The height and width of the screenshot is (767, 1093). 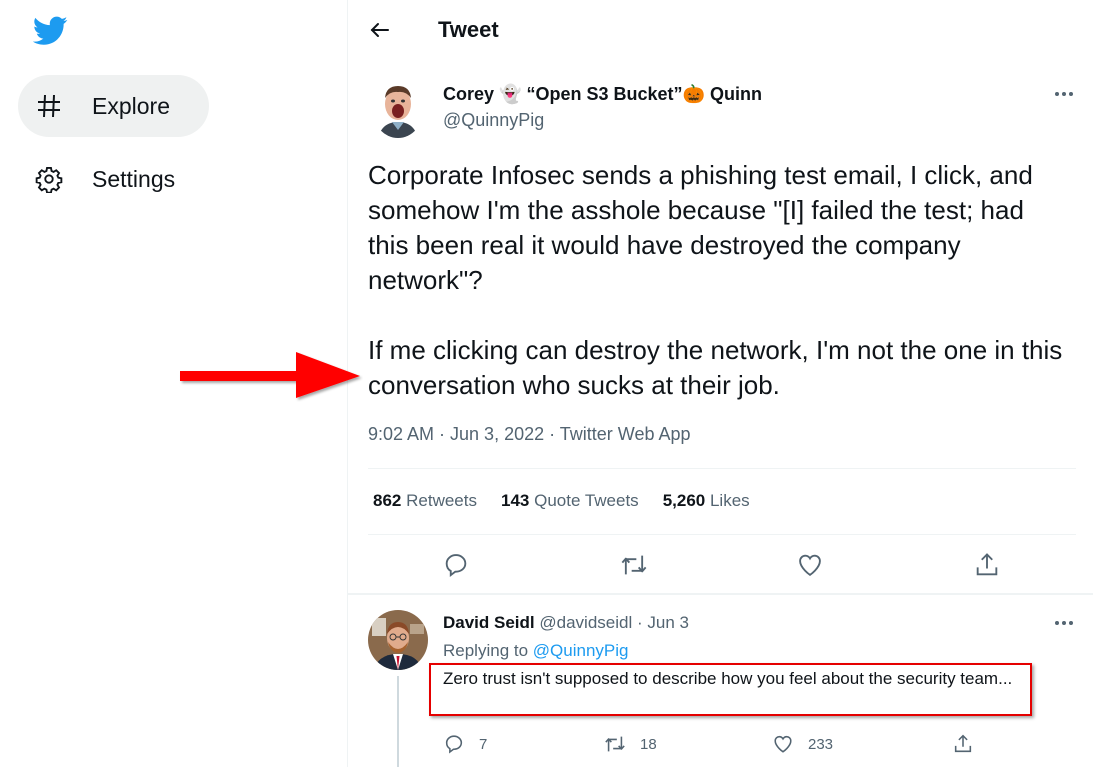 I want to click on gear-icon, so click(x=49, y=179).